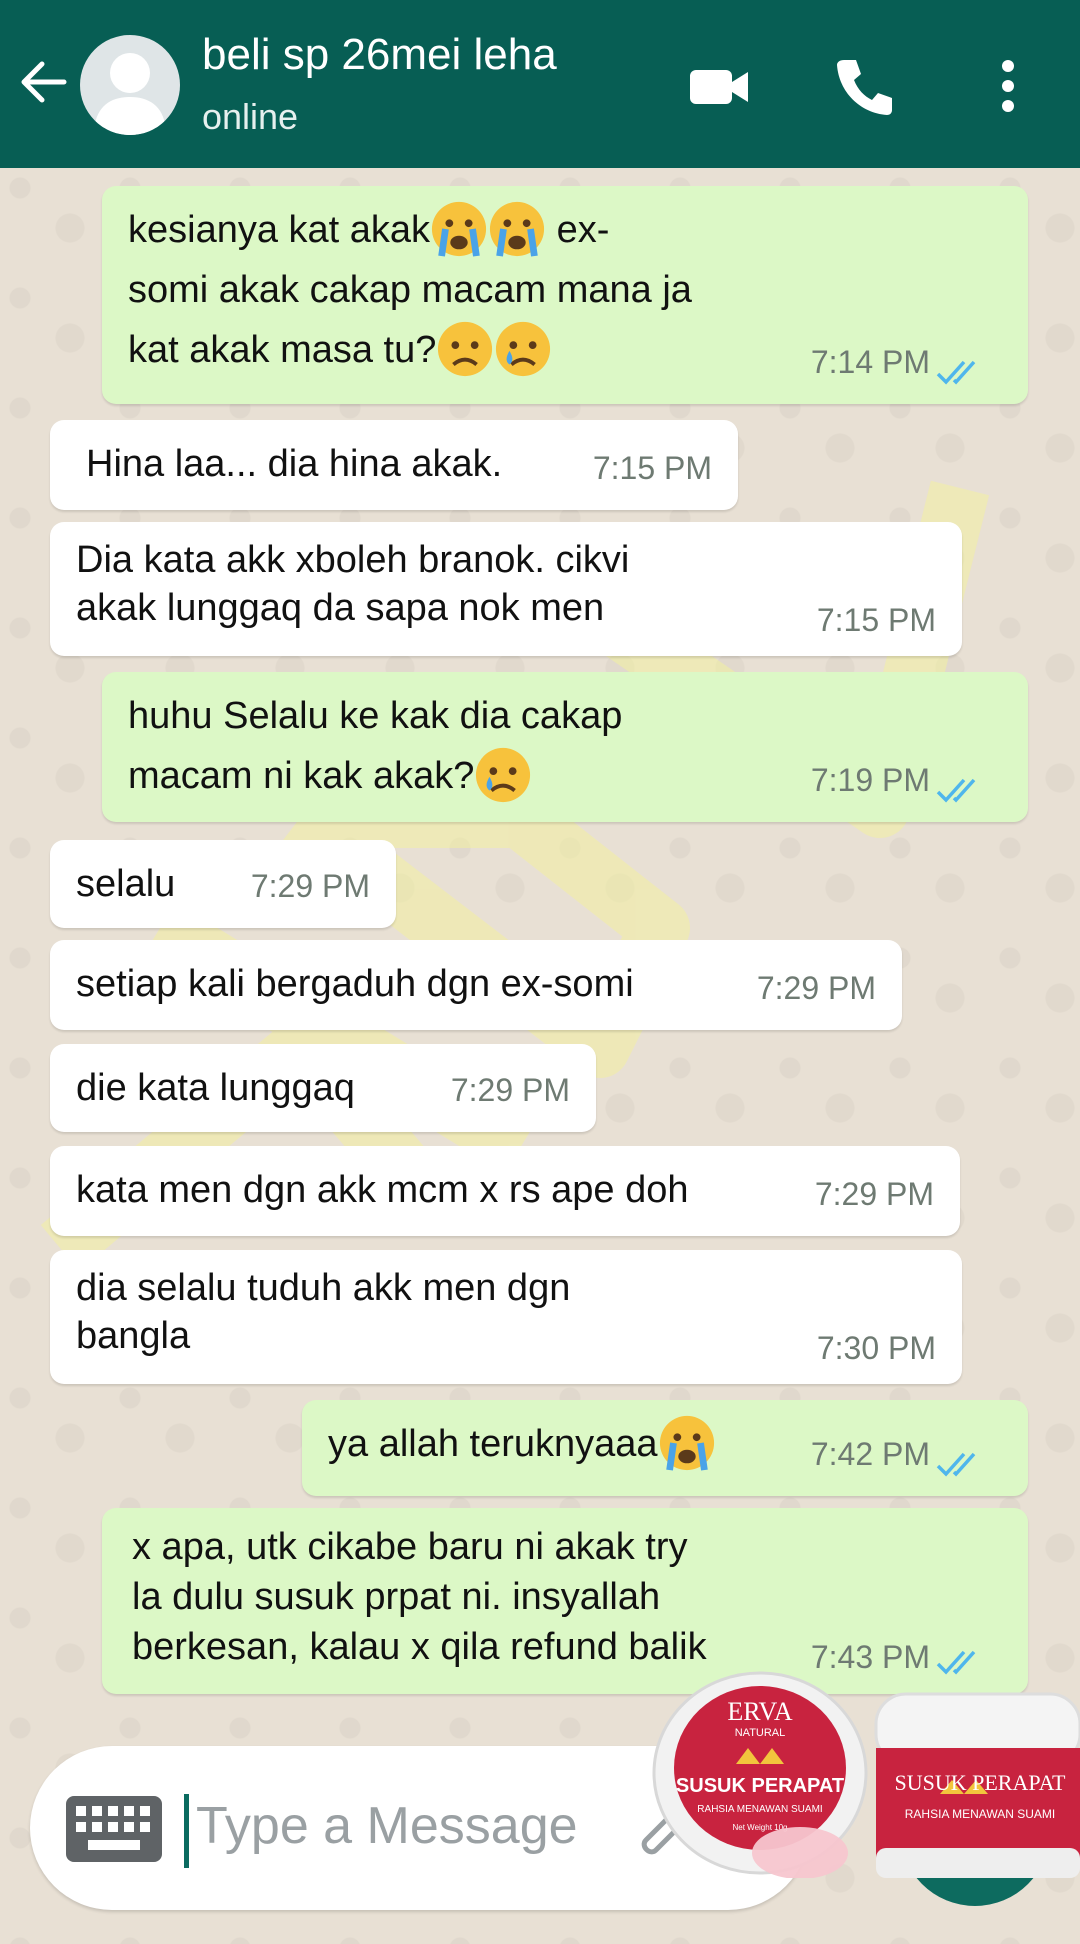  What do you see at coordinates (382, 1190) in the screenshot?
I see `message-text: kata men dgn akk mcm x rs ape doh` at bounding box center [382, 1190].